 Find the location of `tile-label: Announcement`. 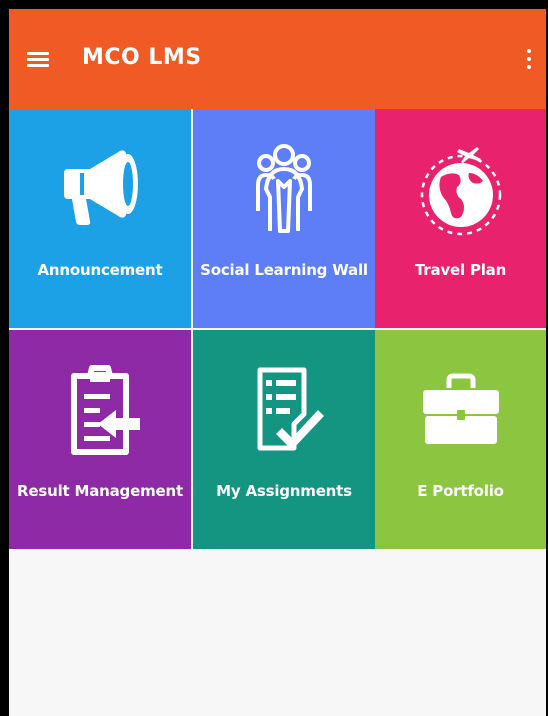

tile-label: Announcement is located at coordinates (100, 270).